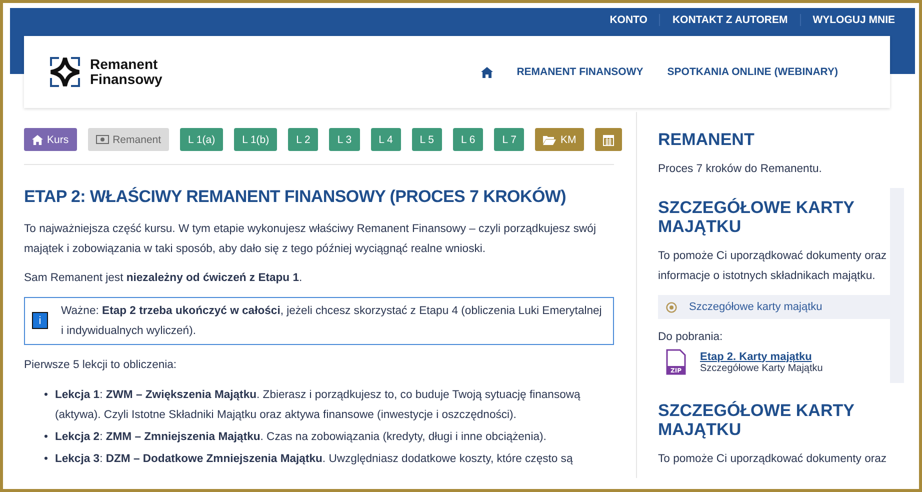 This screenshot has height=492, width=922. What do you see at coordinates (707, 140) in the screenshot?
I see `sidebar-title: REMANENT` at bounding box center [707, 140].